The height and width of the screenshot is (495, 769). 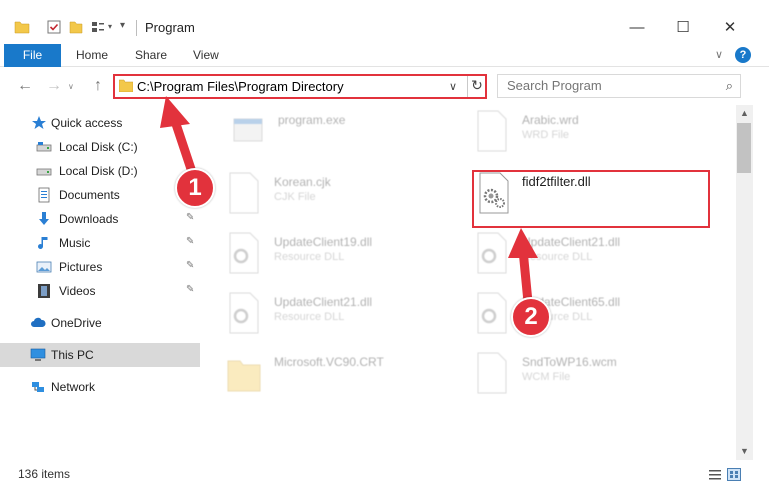 I want to click on step-1-marker: 1, so click(x=195, y=188).